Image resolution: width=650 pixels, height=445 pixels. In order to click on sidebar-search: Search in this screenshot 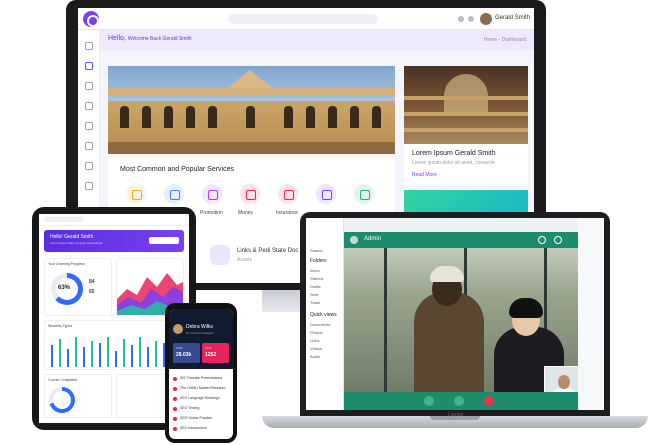, I will do `click(316, 250)`.